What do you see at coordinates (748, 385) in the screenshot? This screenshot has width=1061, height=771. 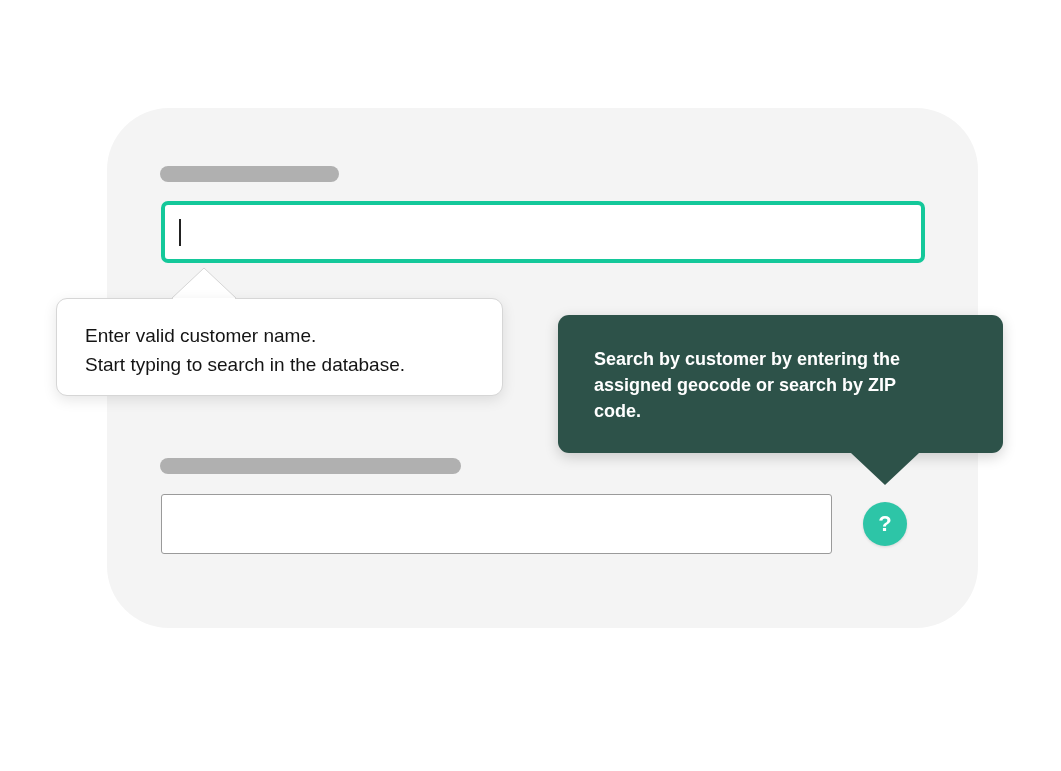 I see `tooltip-text: Search by customer by entering the assigned geocode or search by ZIP code.` at bounding box center [748, 385].